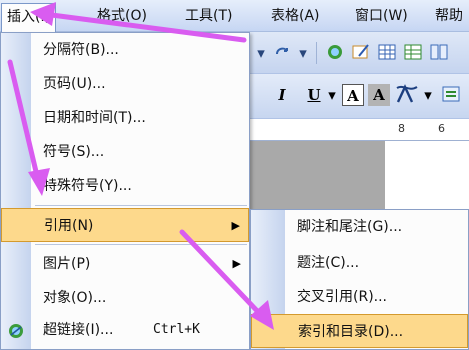  What do you see at coordinates (427, 175) in the screenshot?
I see `document-page` at bounding box center [427, 175].